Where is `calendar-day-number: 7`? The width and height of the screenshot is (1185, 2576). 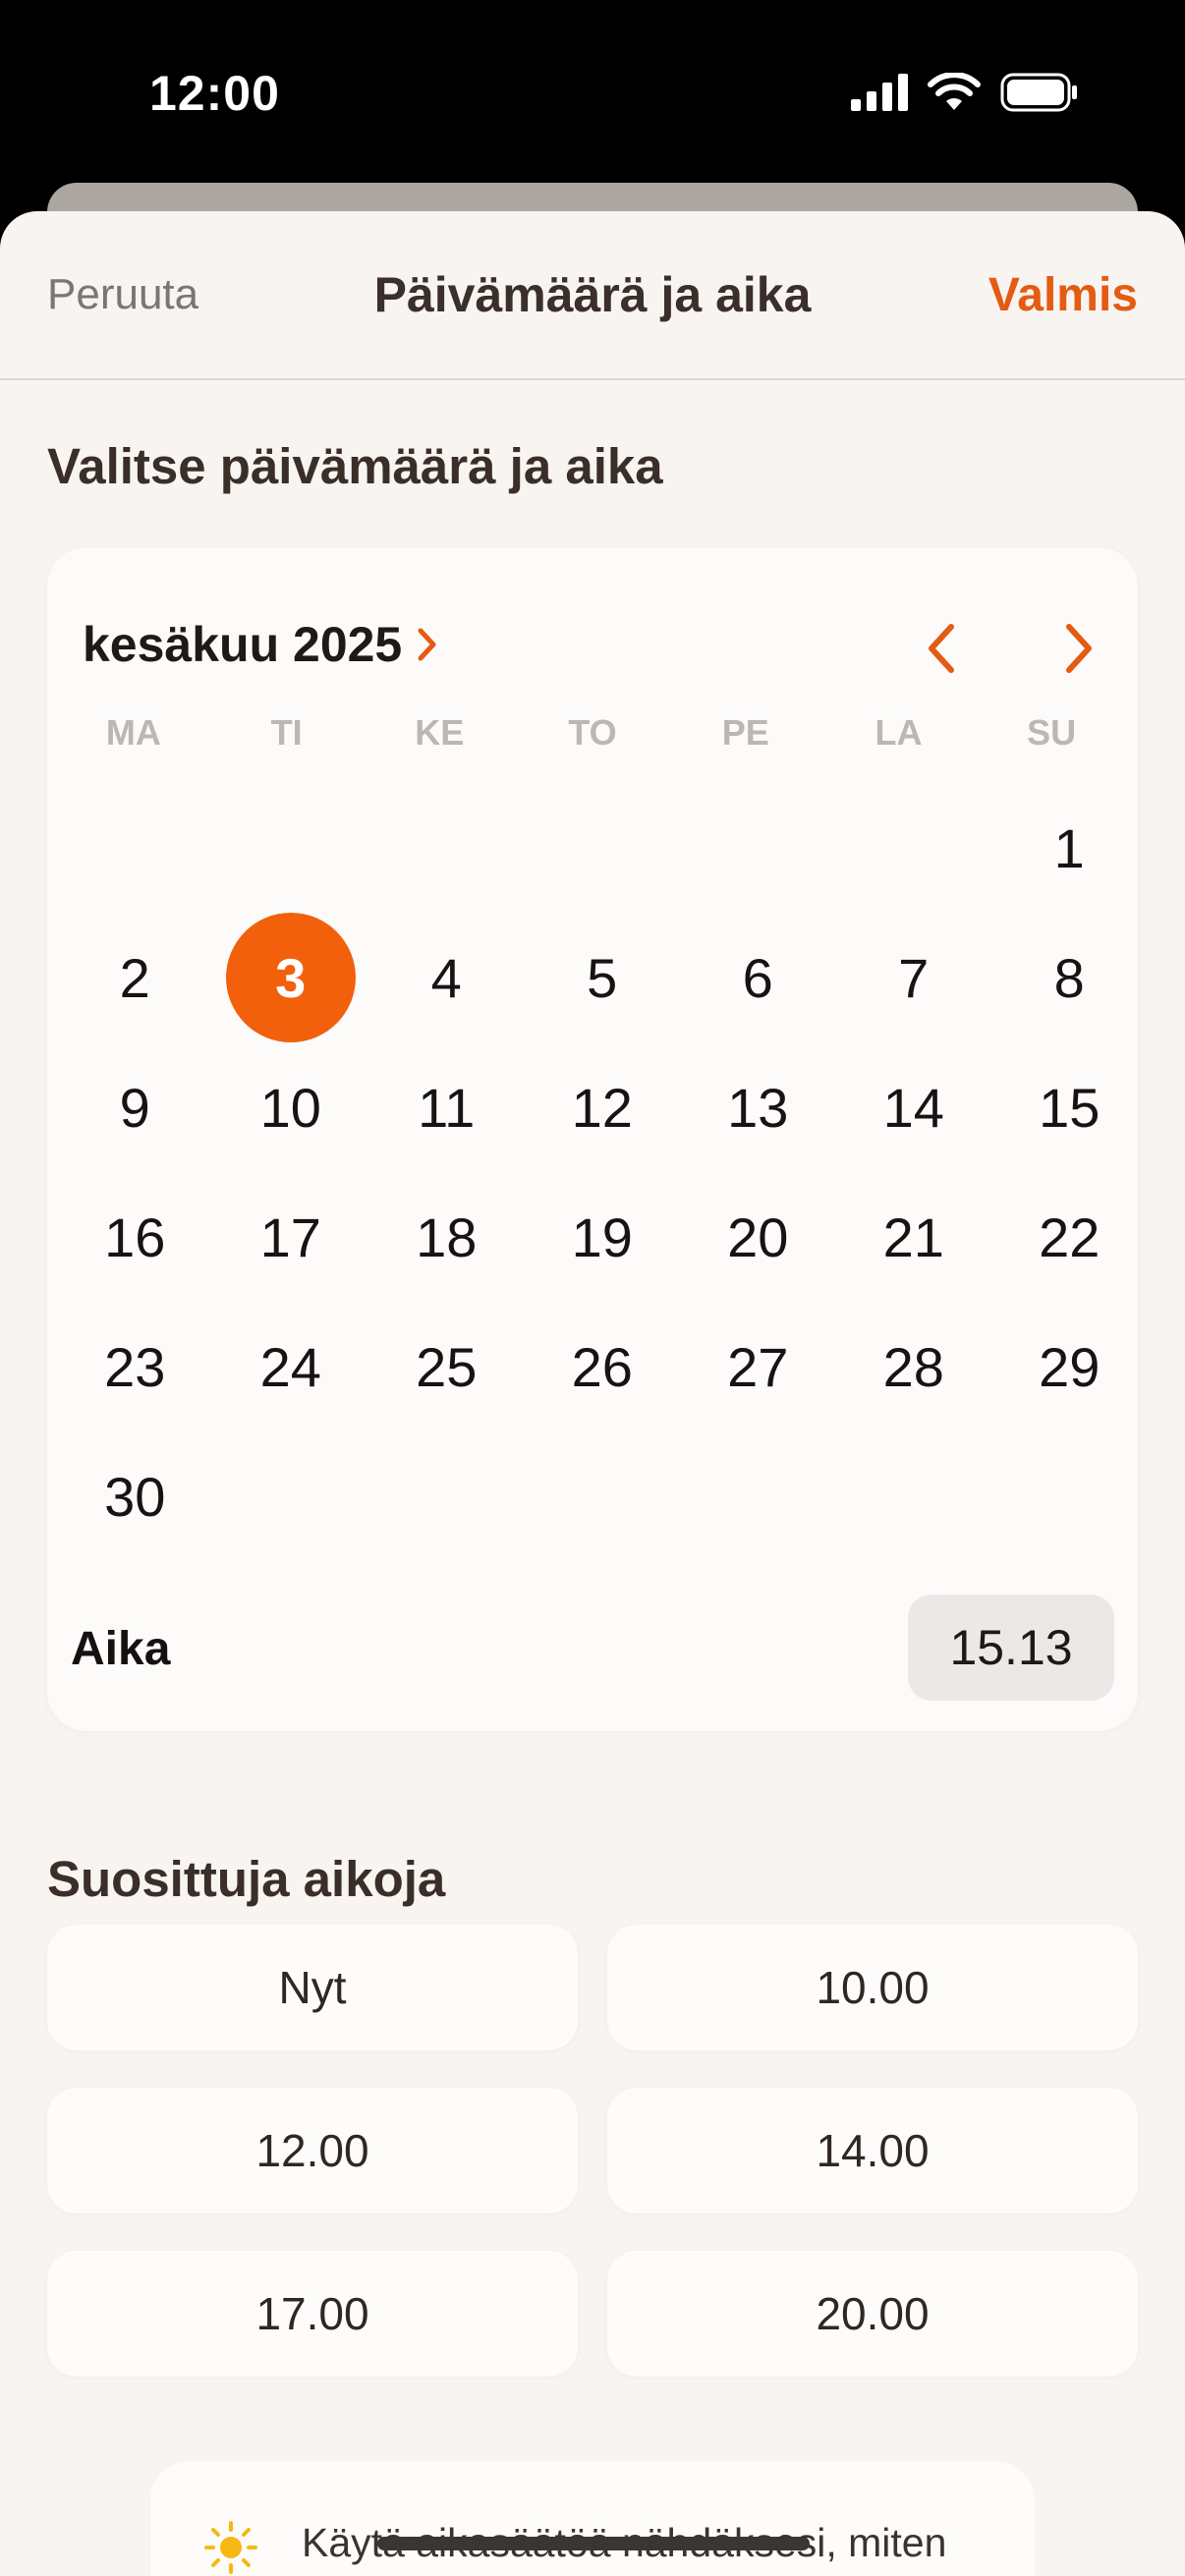
calendar-day-number: 7 is located at coordinates (914, 977).